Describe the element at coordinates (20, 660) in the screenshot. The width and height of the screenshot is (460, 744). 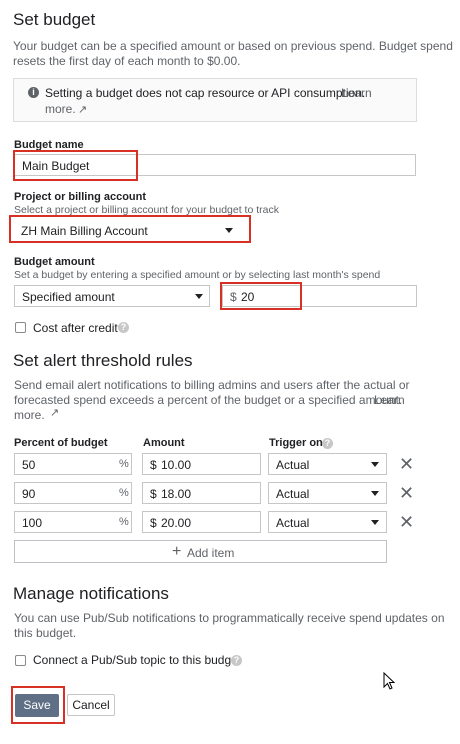
I see `pubsub-checkbox` at that location.